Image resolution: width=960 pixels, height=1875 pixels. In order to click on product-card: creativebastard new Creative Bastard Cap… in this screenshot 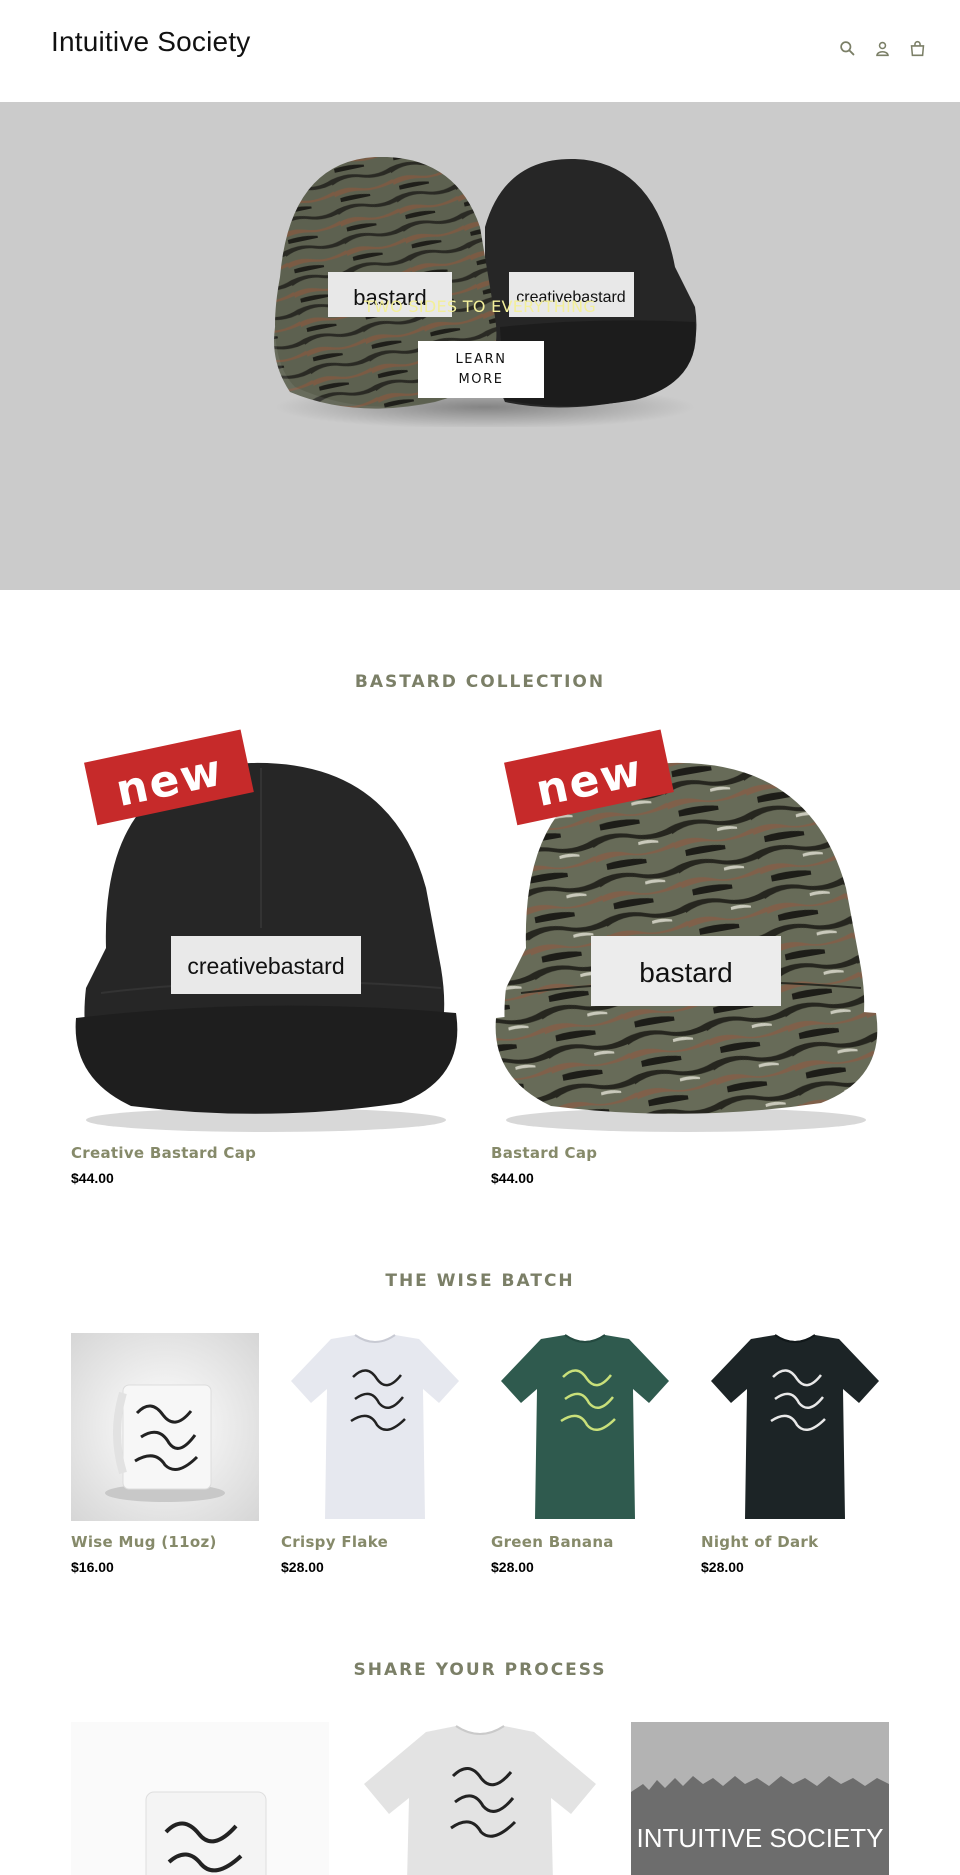, I will do `click(266, 957)`.